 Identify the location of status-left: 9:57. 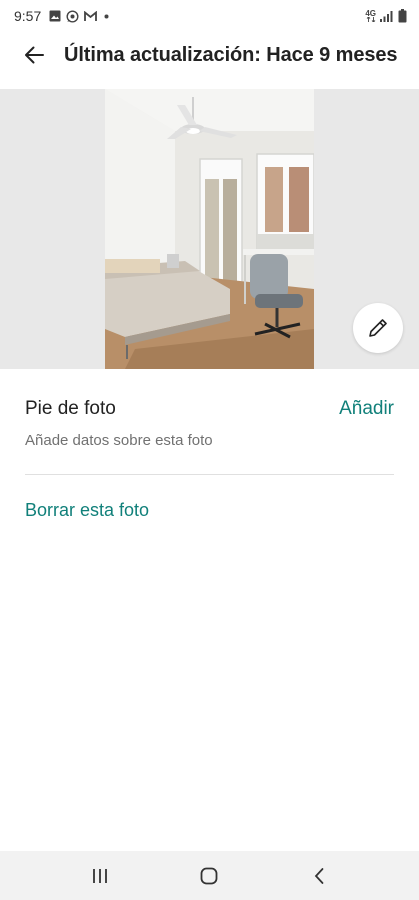
(62, 16).